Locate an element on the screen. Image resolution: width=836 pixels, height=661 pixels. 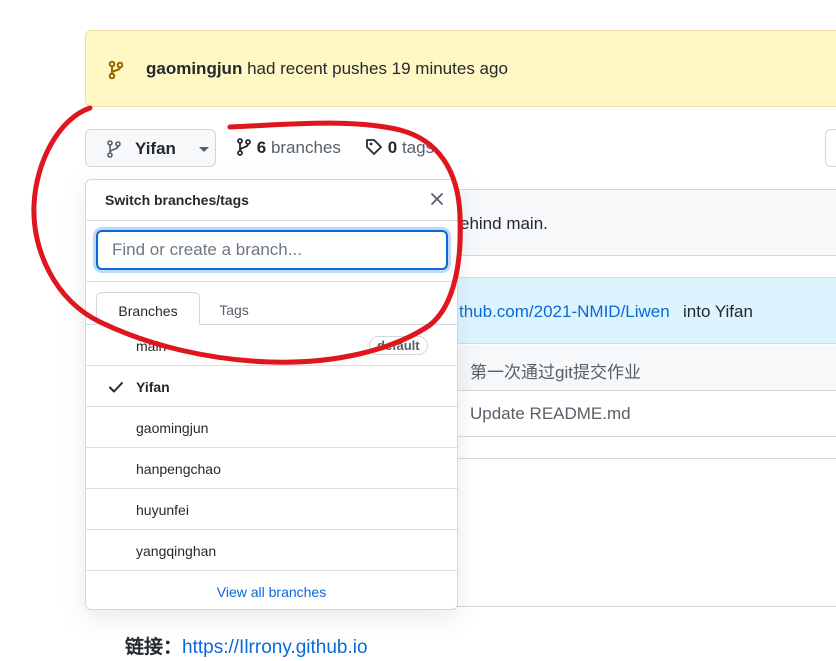
readme-link-line: 链接：https://Ilrrony.github.io is located at coordinates (246, 645).